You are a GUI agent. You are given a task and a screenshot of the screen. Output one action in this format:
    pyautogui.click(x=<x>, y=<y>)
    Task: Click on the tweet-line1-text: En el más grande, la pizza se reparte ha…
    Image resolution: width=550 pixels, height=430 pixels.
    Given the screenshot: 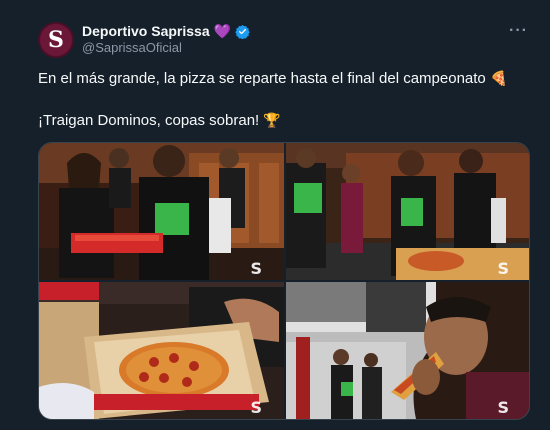 What is the action you would take?
    pyautogui.click(x=262, y=78)
    